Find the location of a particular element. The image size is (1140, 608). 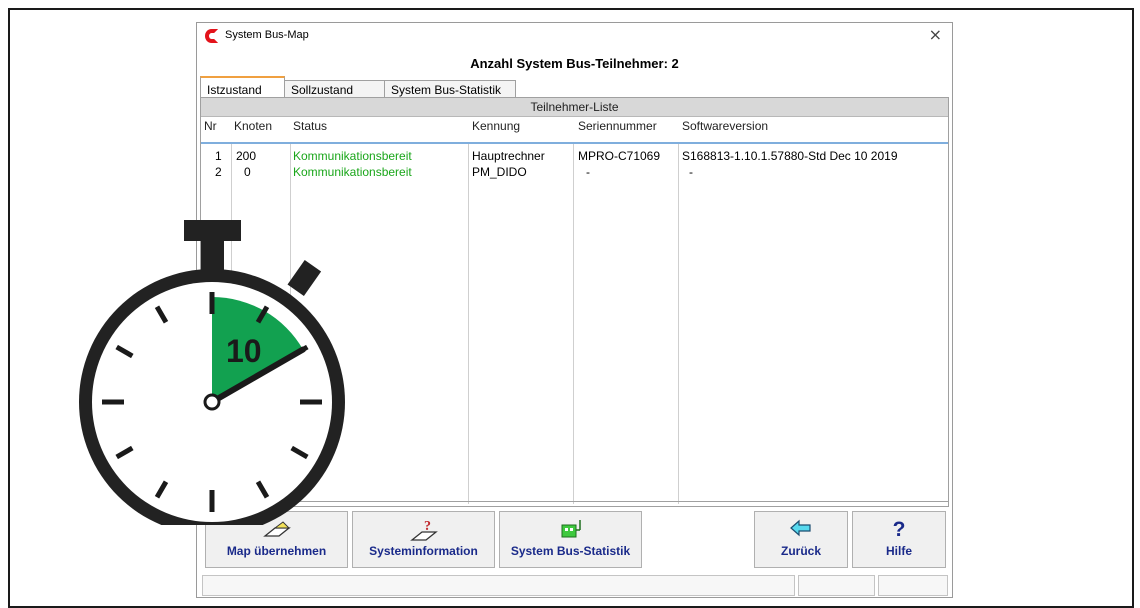

tab-istzustand: Istzustand is located at coordinates (242, 87).